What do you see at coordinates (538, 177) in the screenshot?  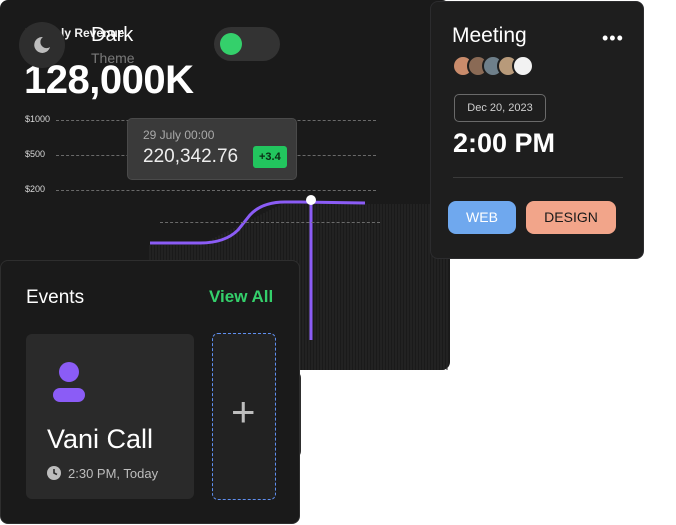 I see `divider` at bounding box center [538, 177].